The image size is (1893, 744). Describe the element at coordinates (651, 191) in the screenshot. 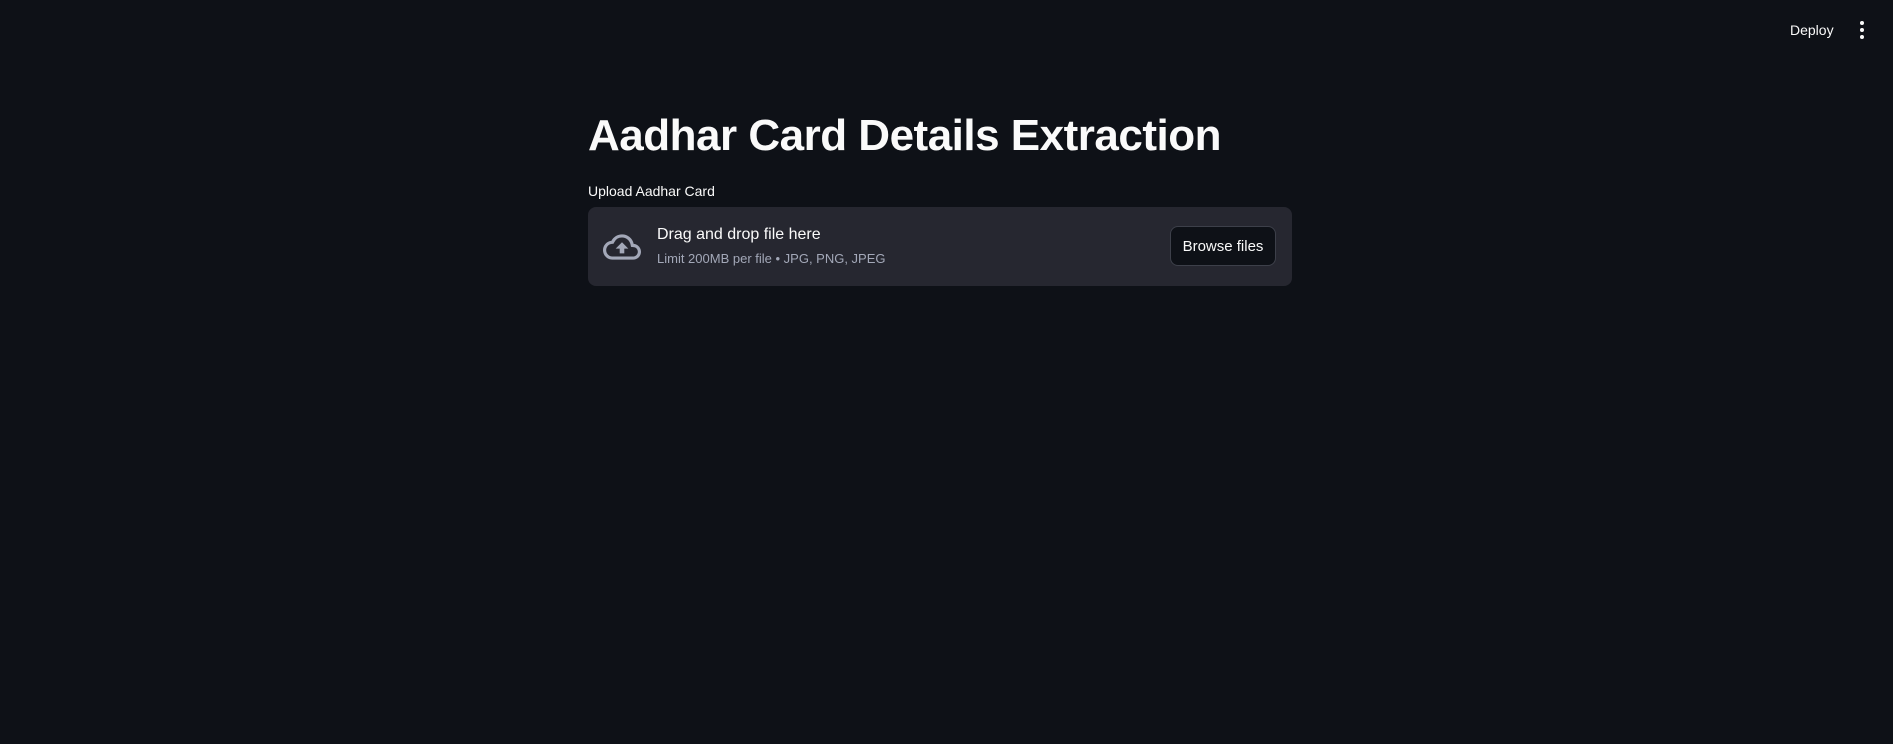

I see `file-uploader-label: Upload Aadhar Card` at that location.